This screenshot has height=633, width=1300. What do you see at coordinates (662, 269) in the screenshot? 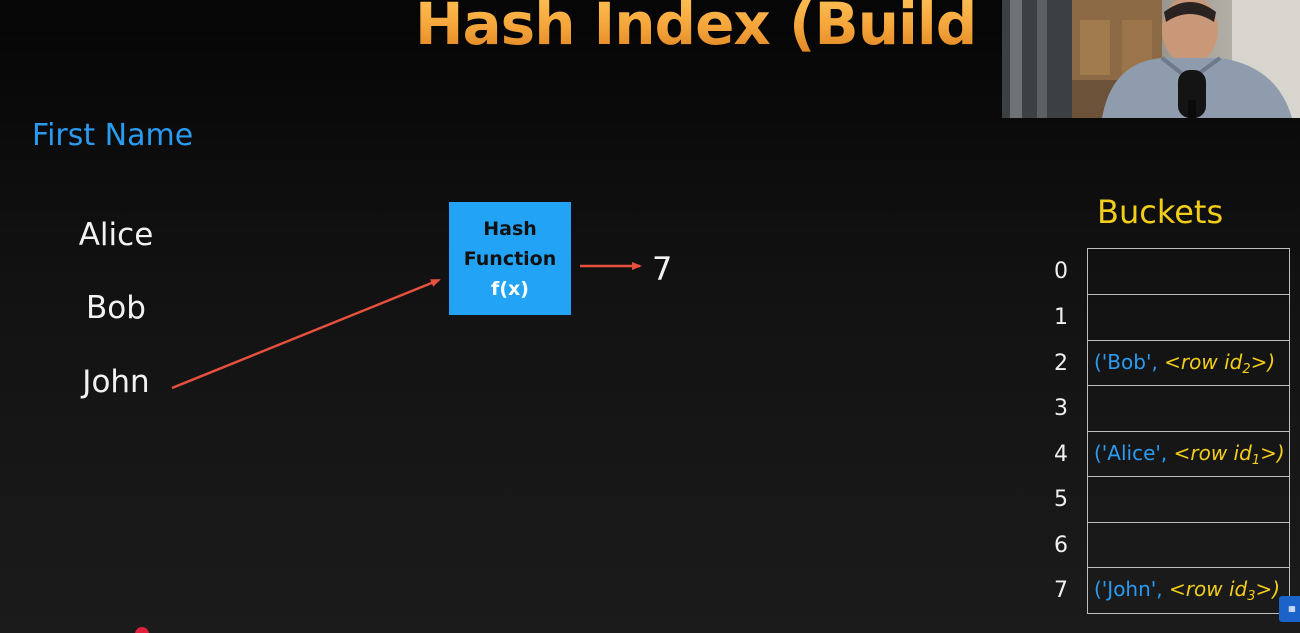
I see `hash-result-value: 7` at bounding box center [662, 269].